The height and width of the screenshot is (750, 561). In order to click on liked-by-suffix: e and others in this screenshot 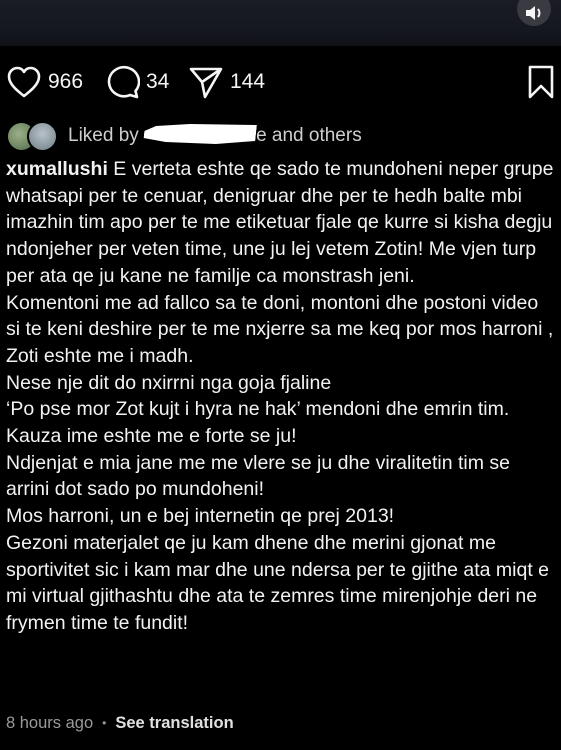, I will do `click(309, 135)`.